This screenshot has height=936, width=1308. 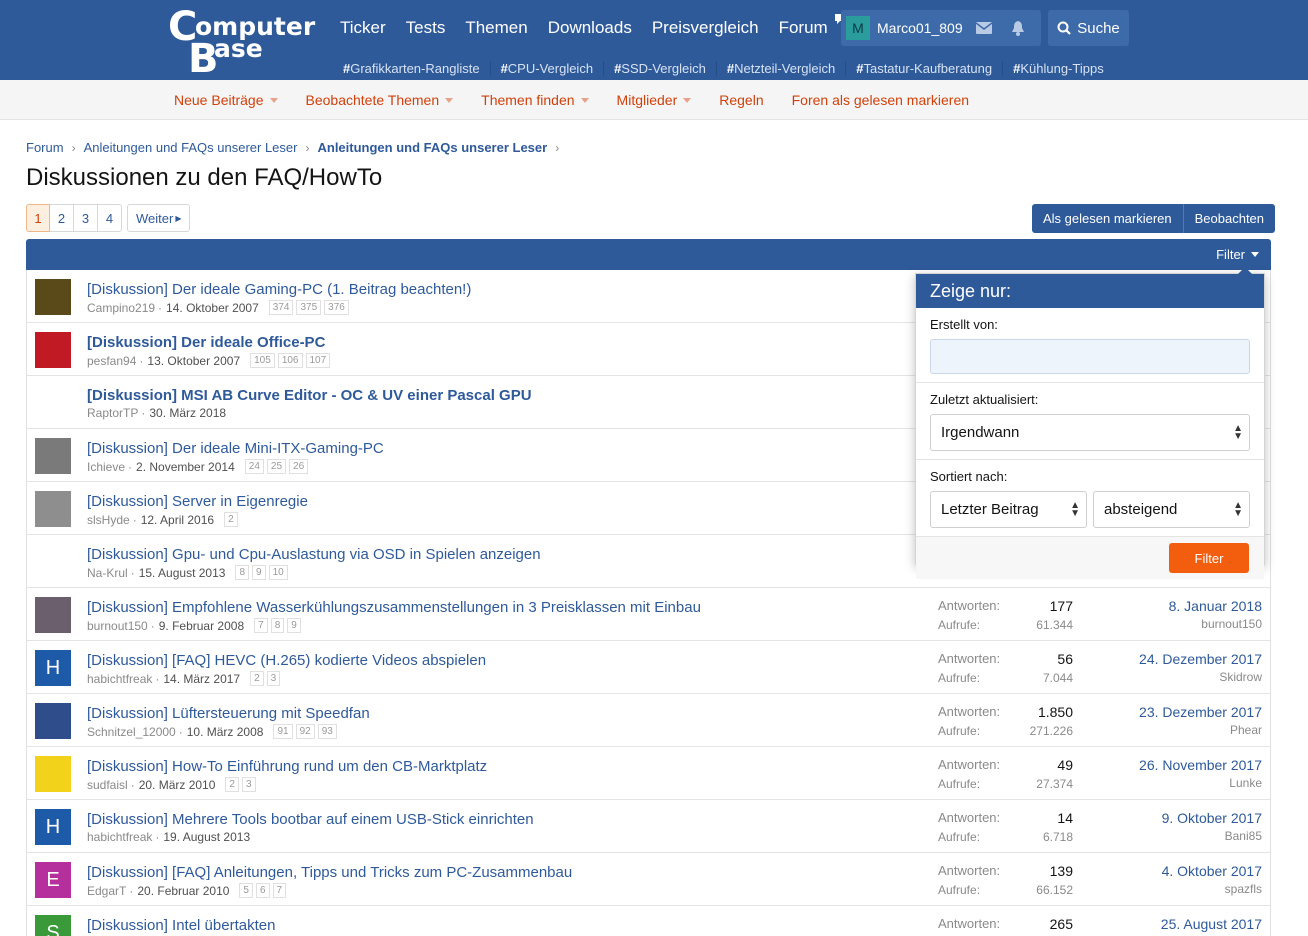 I want to click on breadcrumb-category: Anleitungen und FAQs unserer Leser, so click(x=191, y=147).